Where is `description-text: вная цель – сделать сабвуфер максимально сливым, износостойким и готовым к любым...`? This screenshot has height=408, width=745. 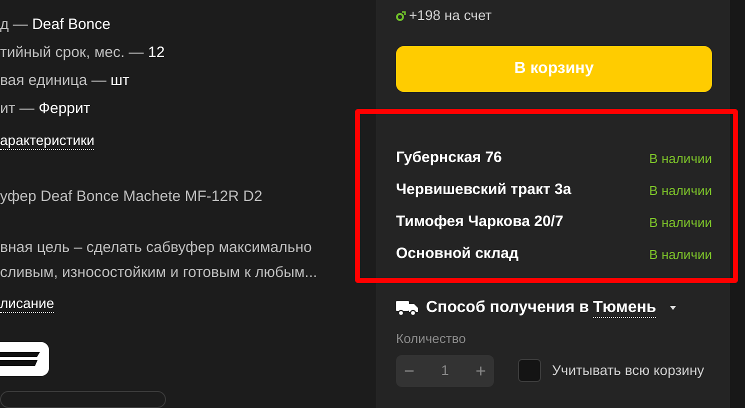 description-text: вная цель – сделать сабвуфер максимально сливым, износостойким и готовым к любым... is located at coordinates (159, 260).